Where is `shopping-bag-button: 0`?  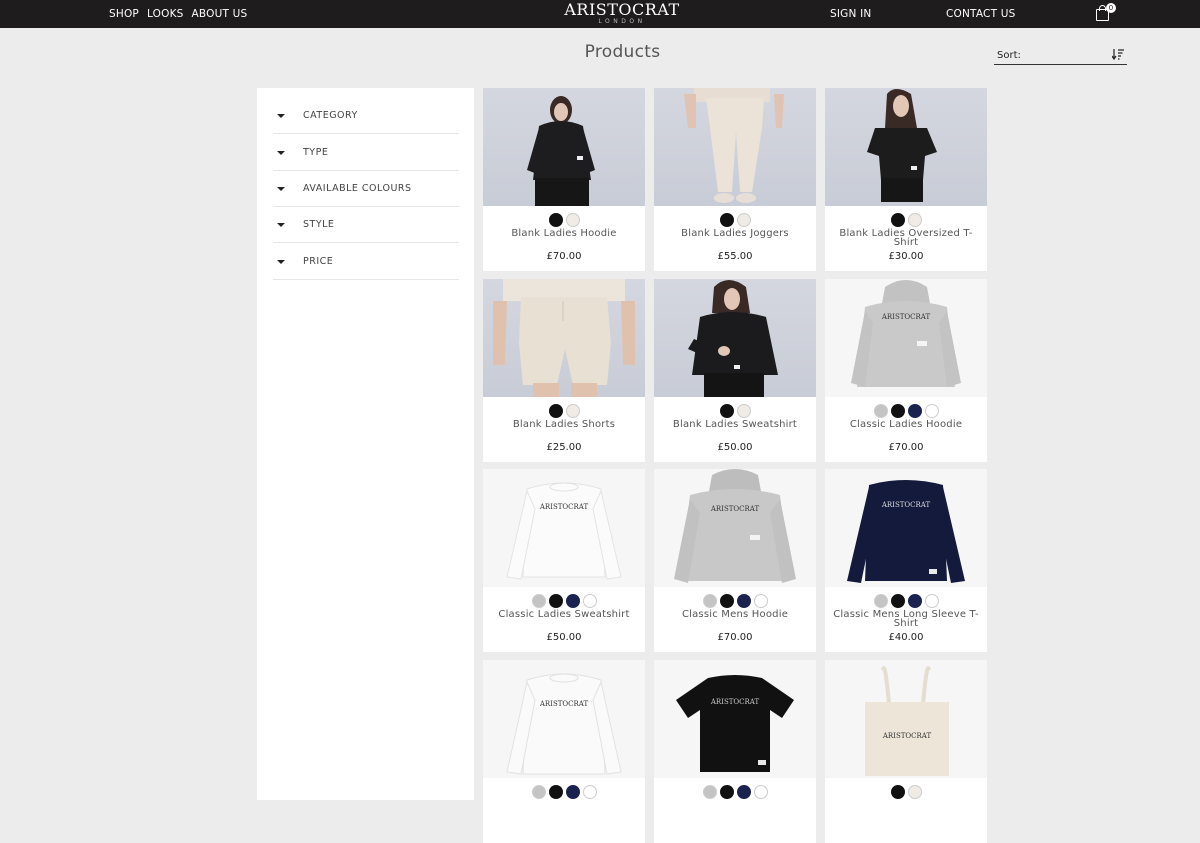 shopping-bag-button: 0 is located at coordinates (1106, 14).